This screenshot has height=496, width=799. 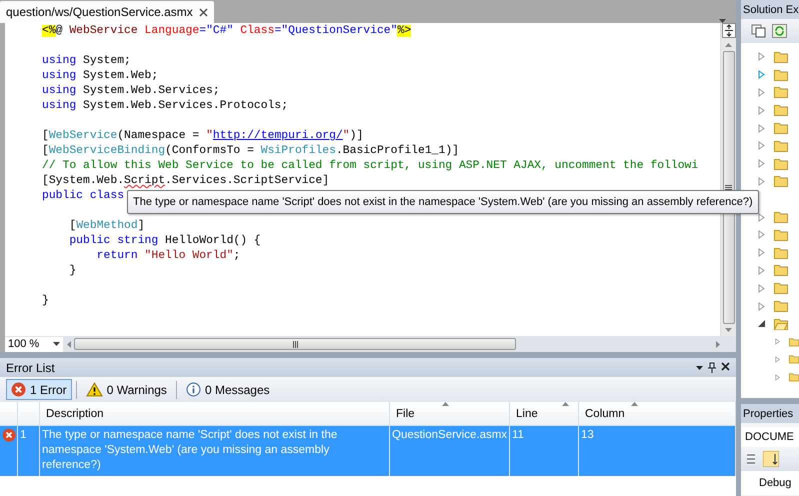 What do you see at coordinates (107, 12) in the screenshot?
I see `document-tab: question/ws/QuestionService.asmx` at bounding box center [107, 12].